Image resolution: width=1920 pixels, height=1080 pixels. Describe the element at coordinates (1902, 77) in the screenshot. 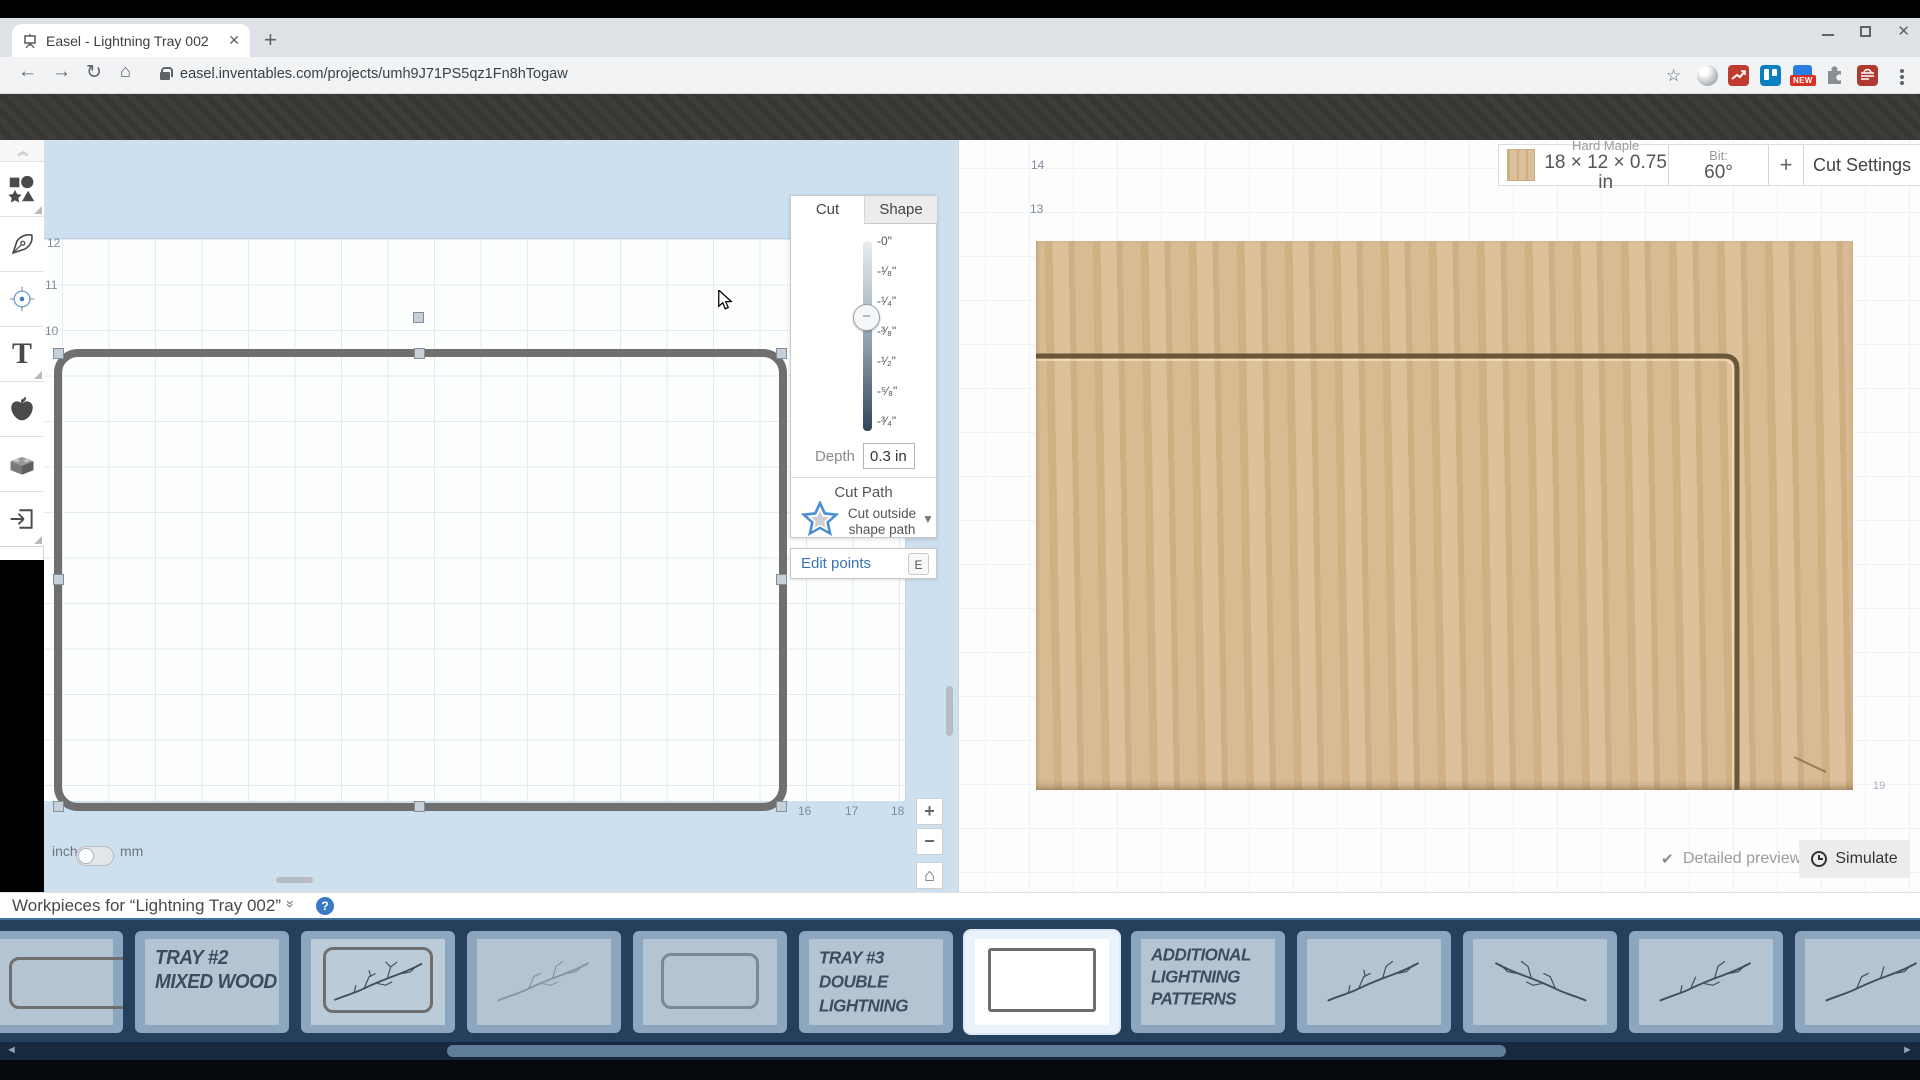

I see `browser-menu-icon` at that location.